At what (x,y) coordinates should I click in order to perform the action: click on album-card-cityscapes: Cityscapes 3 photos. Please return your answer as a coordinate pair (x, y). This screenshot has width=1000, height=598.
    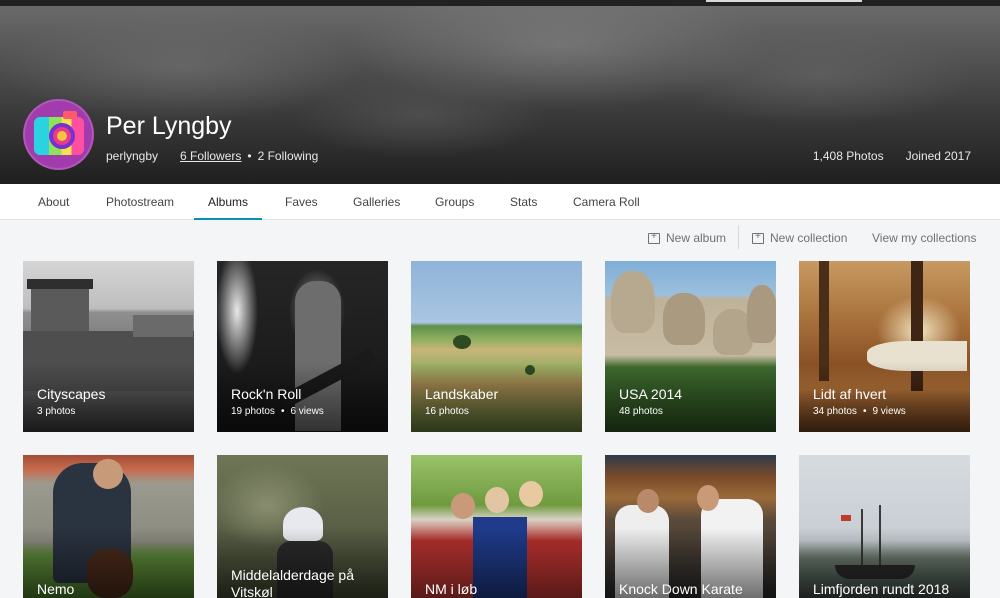
    Looking at the image, I should click on (108, 346).